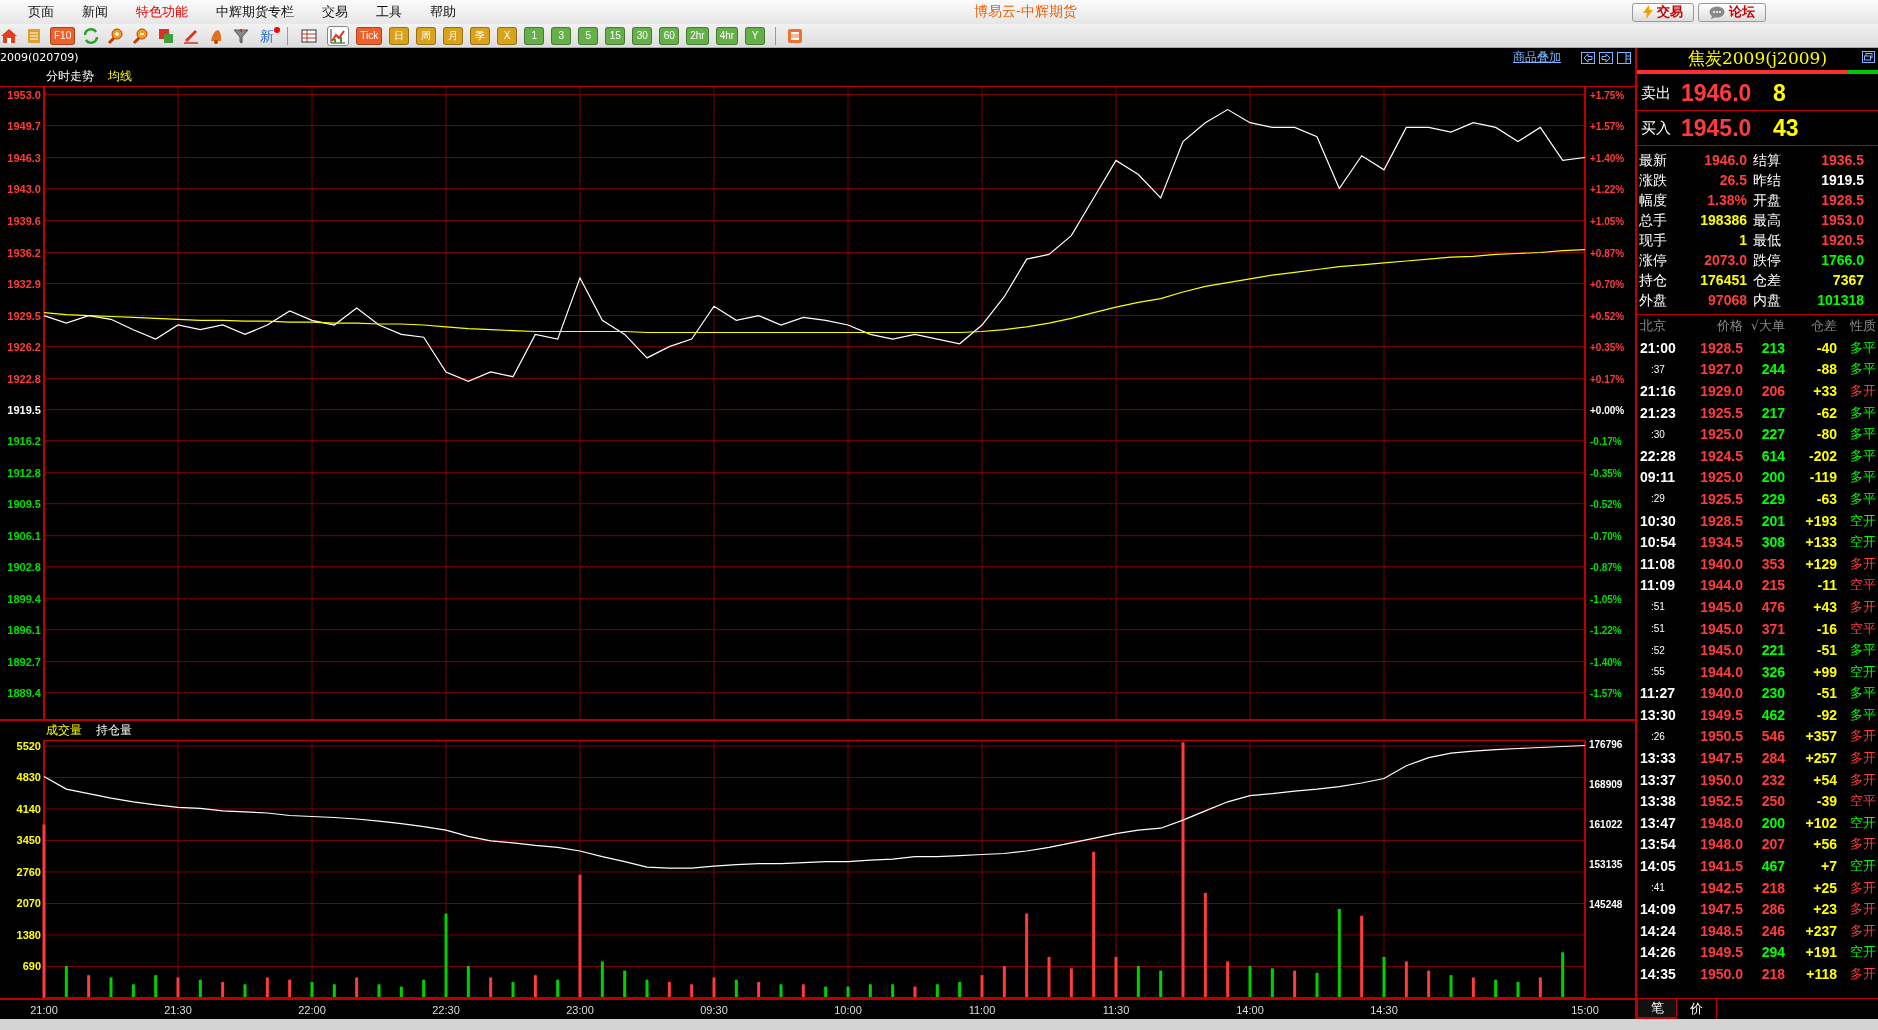 The height and width of the screenshot is (1030, 1878). Describe the element at coordinates (1663, 12) in the screenshot. I see `header-button: 交易` at that location.